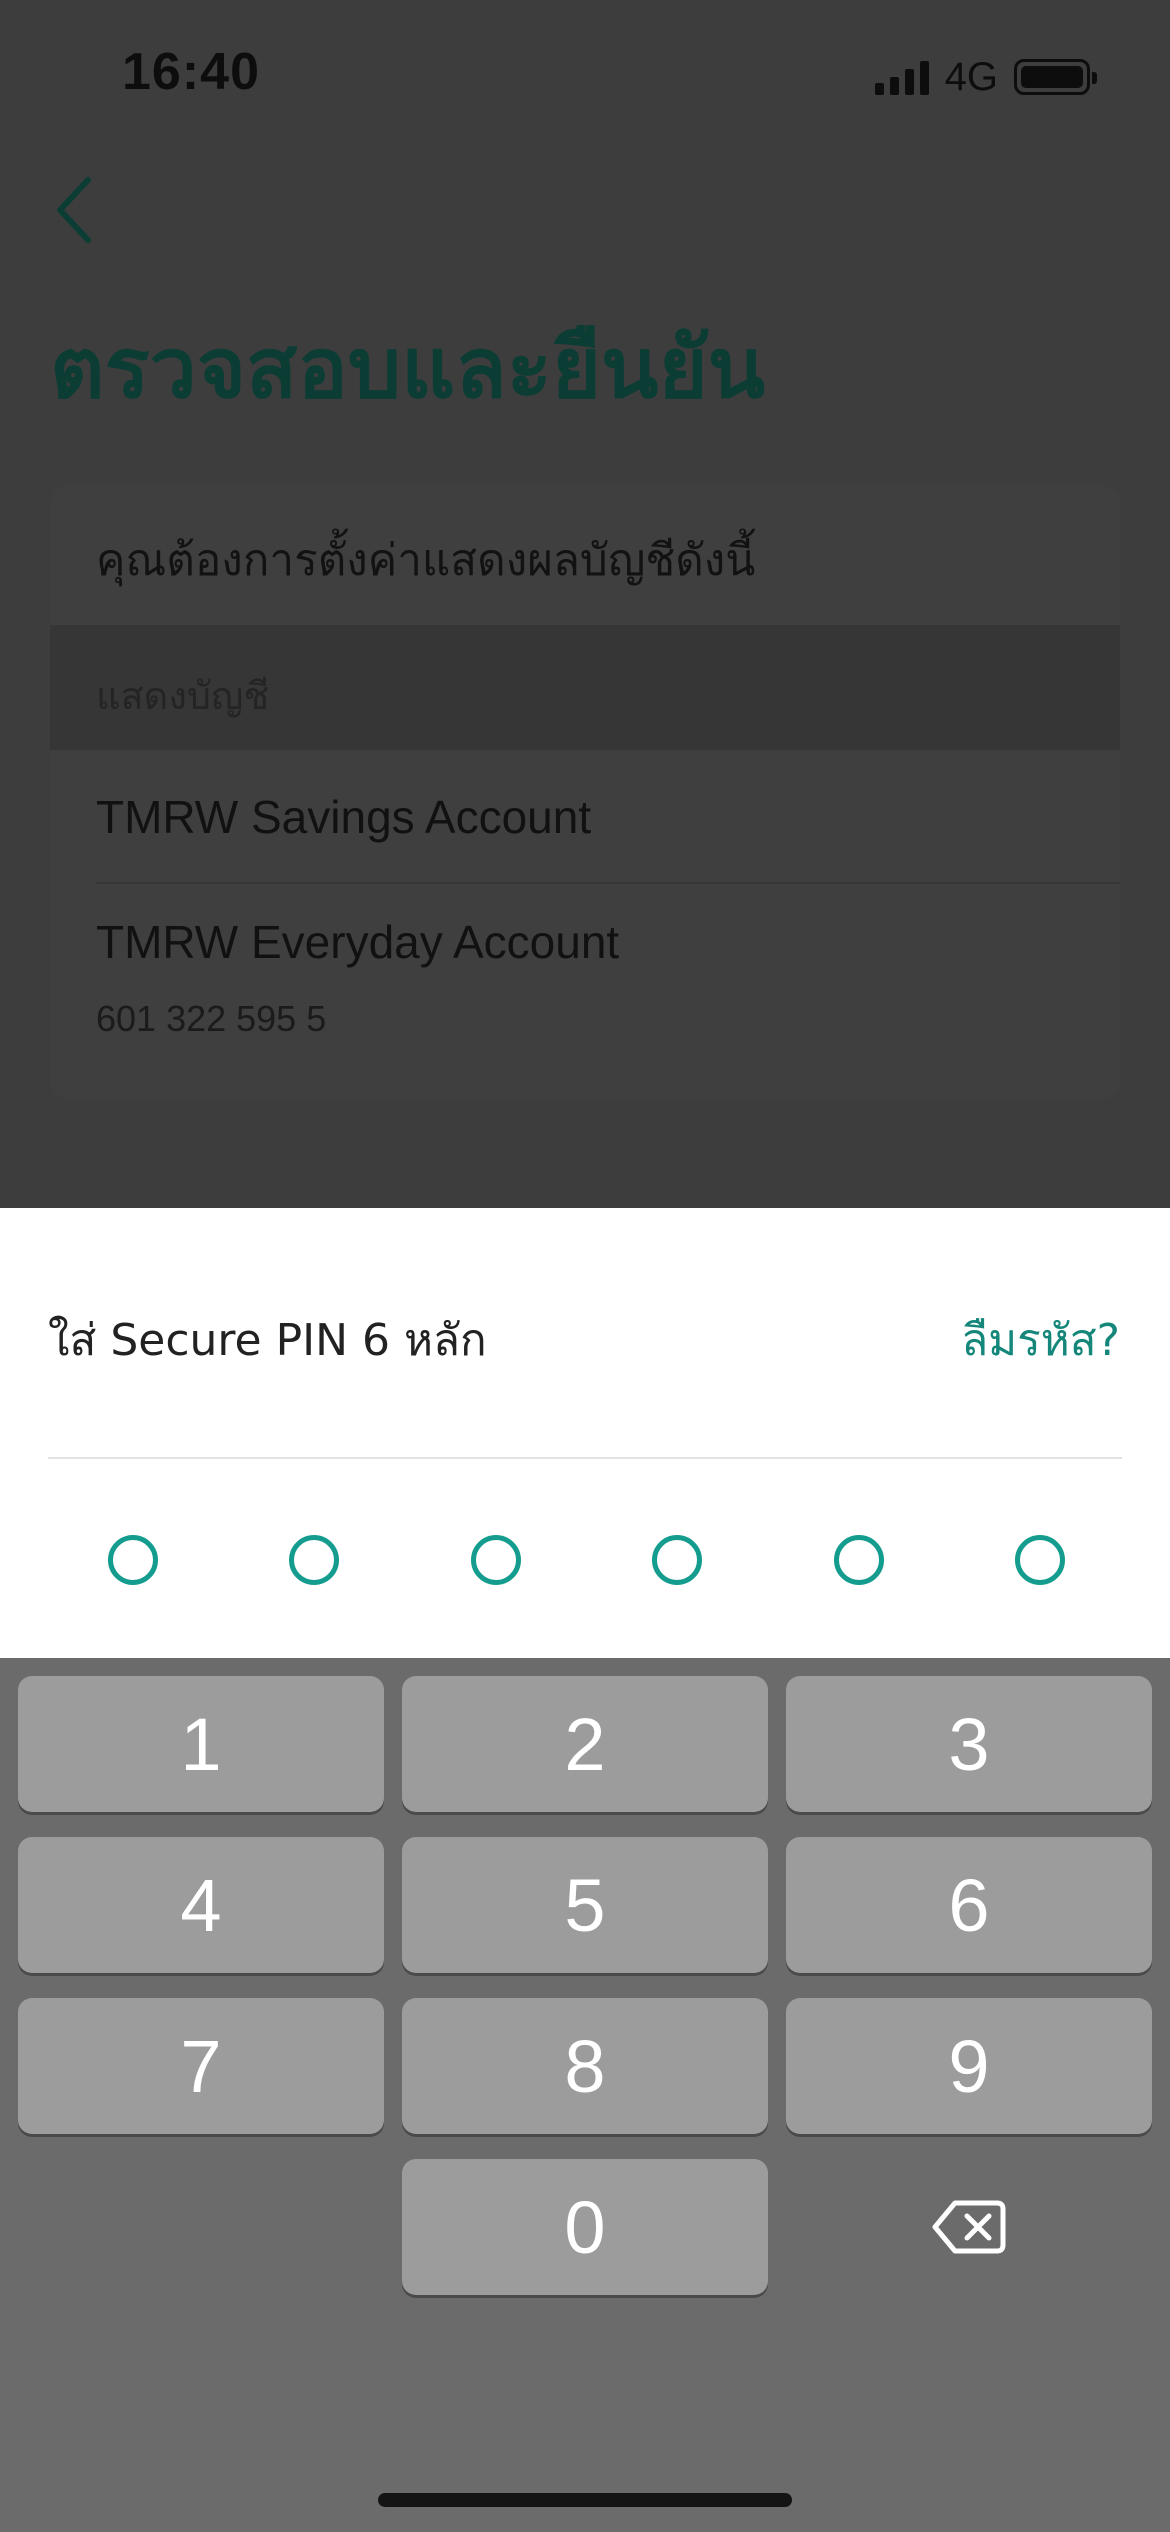 The image size is (1170, 2532). I want to click on account-name: TMRW Everyday Account, so click(358, 942).